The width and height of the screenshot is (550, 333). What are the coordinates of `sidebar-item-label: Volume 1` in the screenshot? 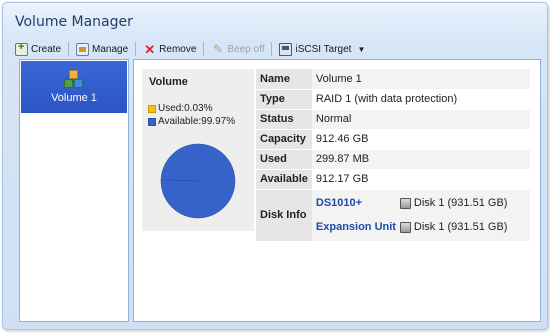 It's located at (74, 98).